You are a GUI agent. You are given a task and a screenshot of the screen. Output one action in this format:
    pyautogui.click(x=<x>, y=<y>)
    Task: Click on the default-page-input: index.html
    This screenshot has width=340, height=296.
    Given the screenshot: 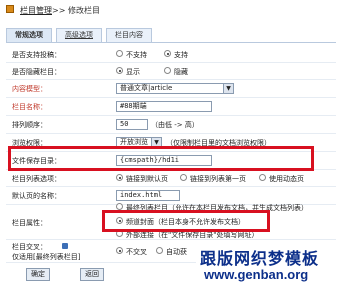 What is the action you would take?
    pyautogui.click(x=148, y=195)
    